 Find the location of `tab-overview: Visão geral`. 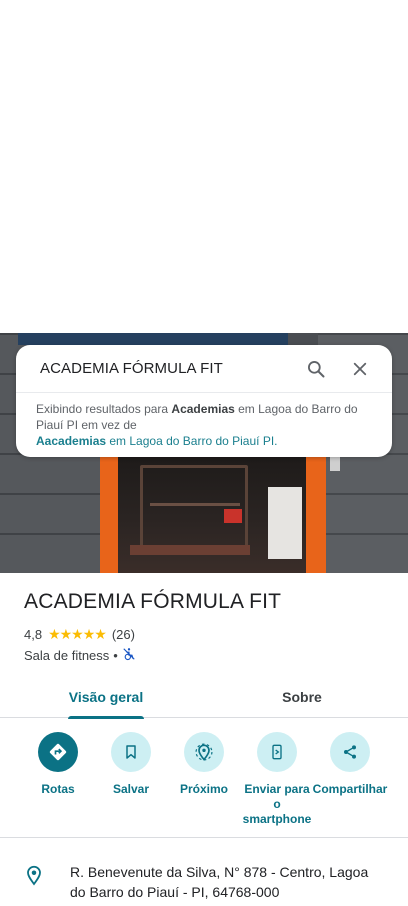

tab-overview: Visão geral is located at coordinates (106, 697).